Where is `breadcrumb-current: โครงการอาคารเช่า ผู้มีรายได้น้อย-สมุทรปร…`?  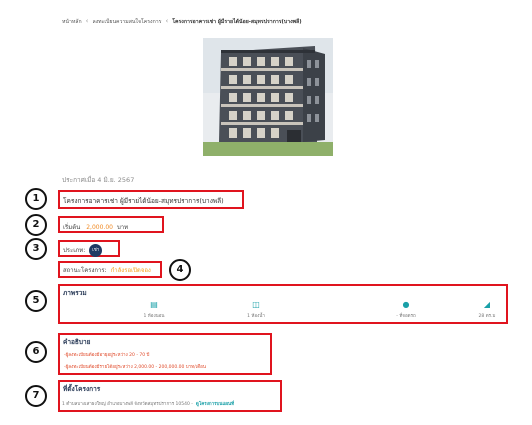
breadcrumb-current: โครงการอาคารเช่า ผู้มีรายได้น้อย-สมุทรปร… is located at coordinates (237, 22).